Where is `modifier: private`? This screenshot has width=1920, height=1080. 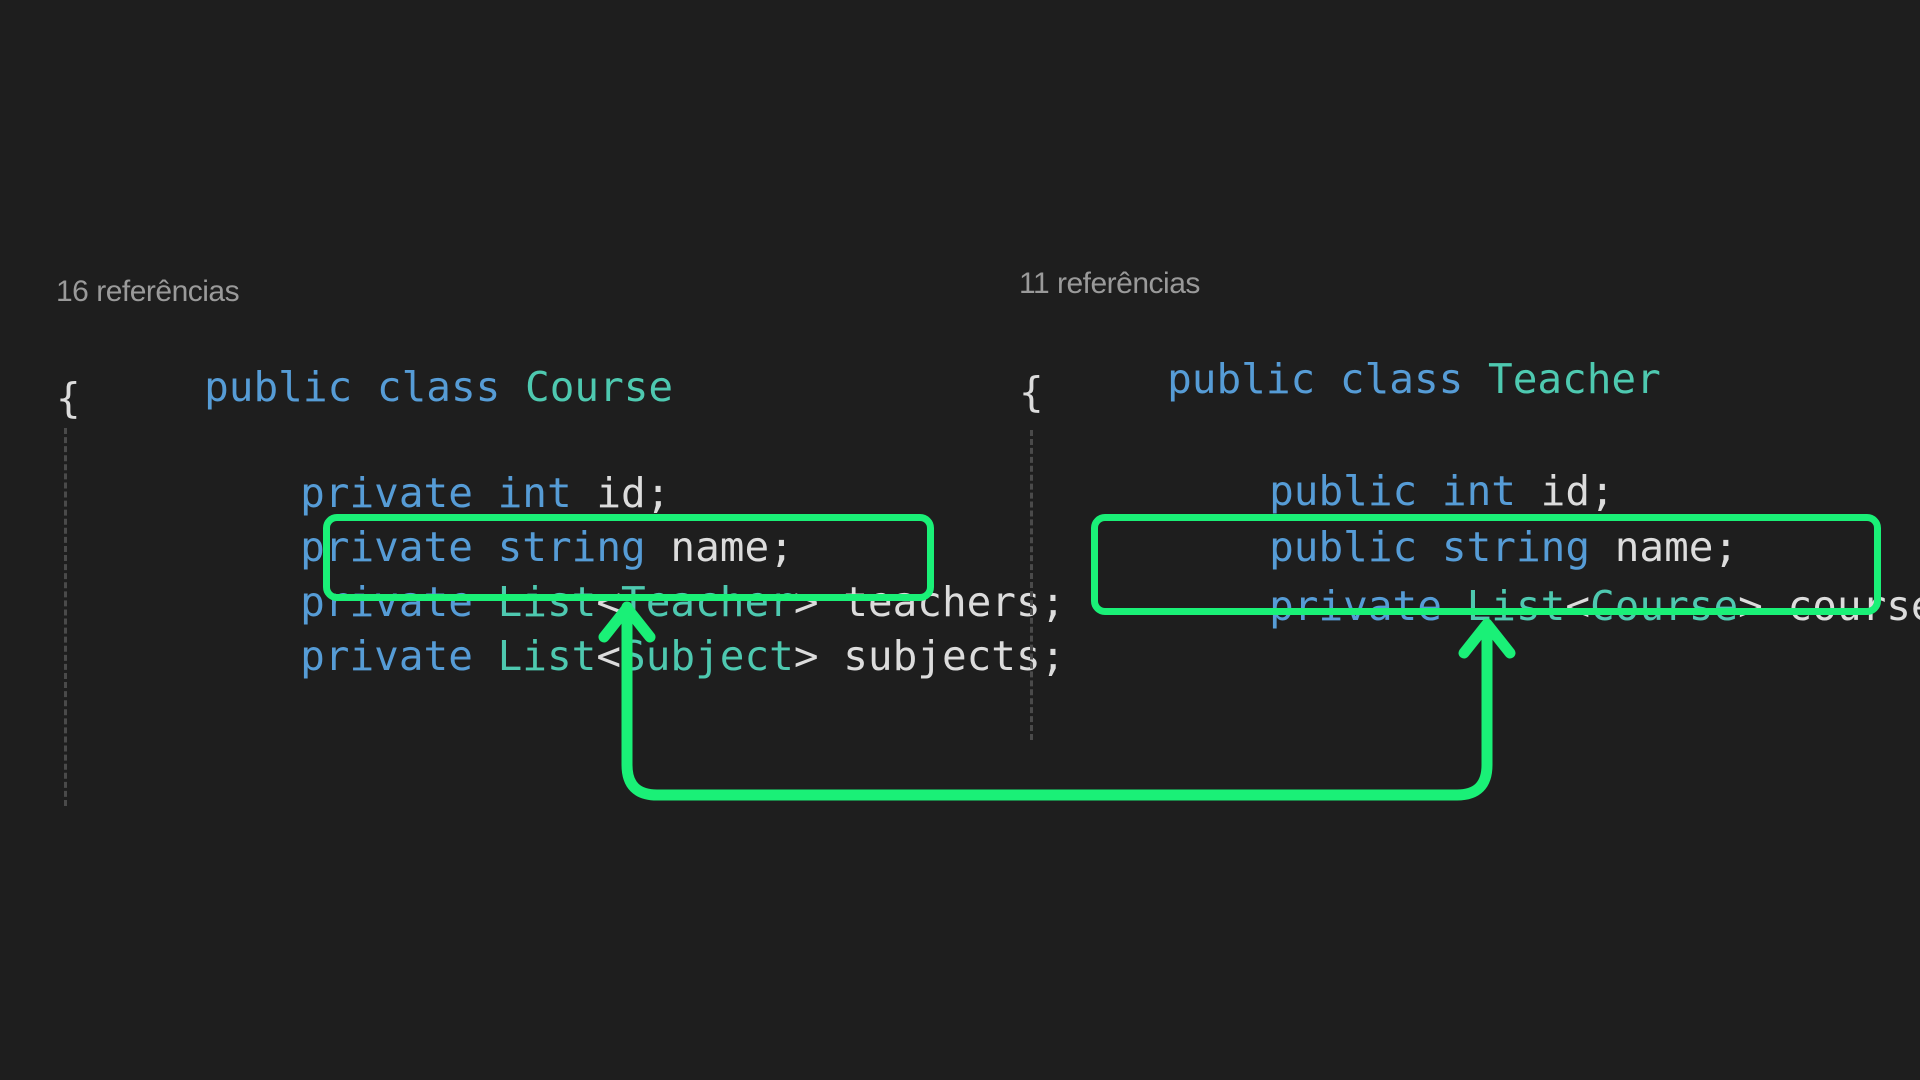
modifier: private is located at coordinates (386, 656).